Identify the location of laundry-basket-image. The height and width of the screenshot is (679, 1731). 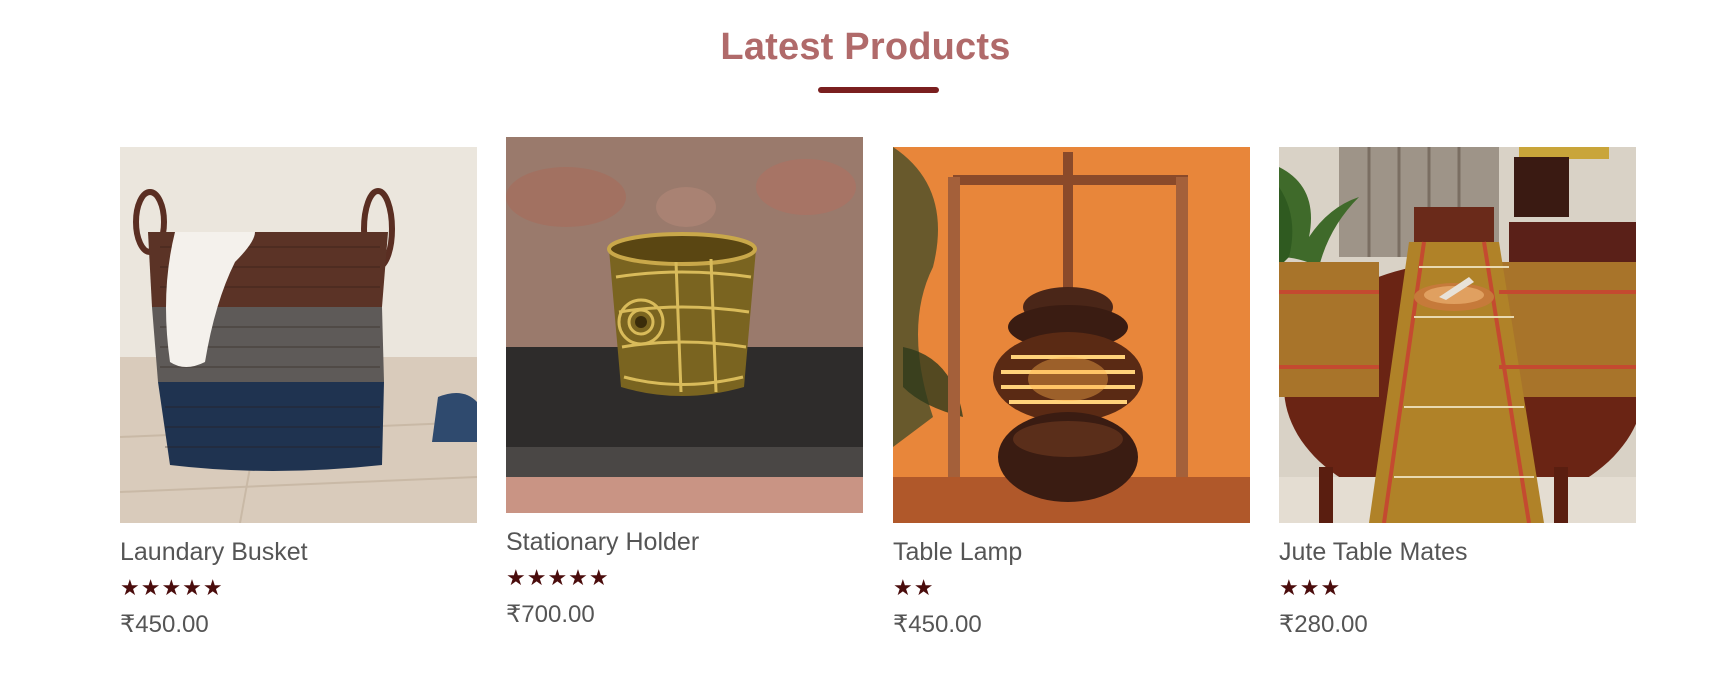
(298, 335).